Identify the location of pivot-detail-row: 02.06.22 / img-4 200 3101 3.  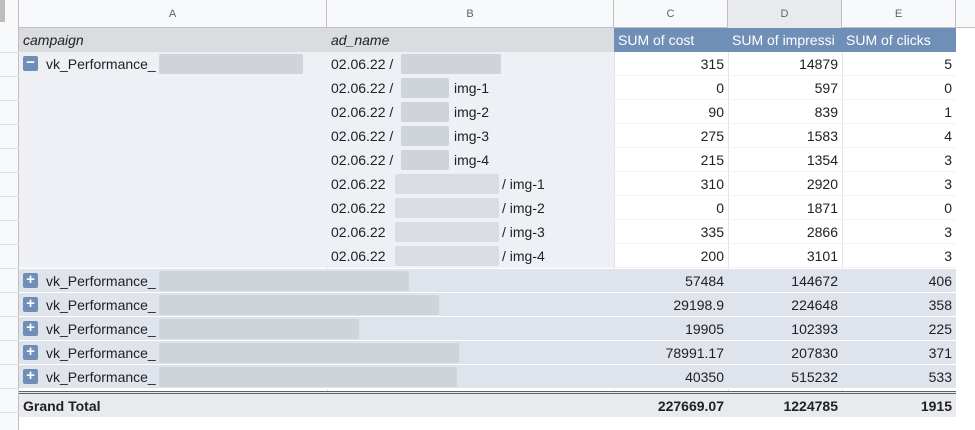
(487, 256).